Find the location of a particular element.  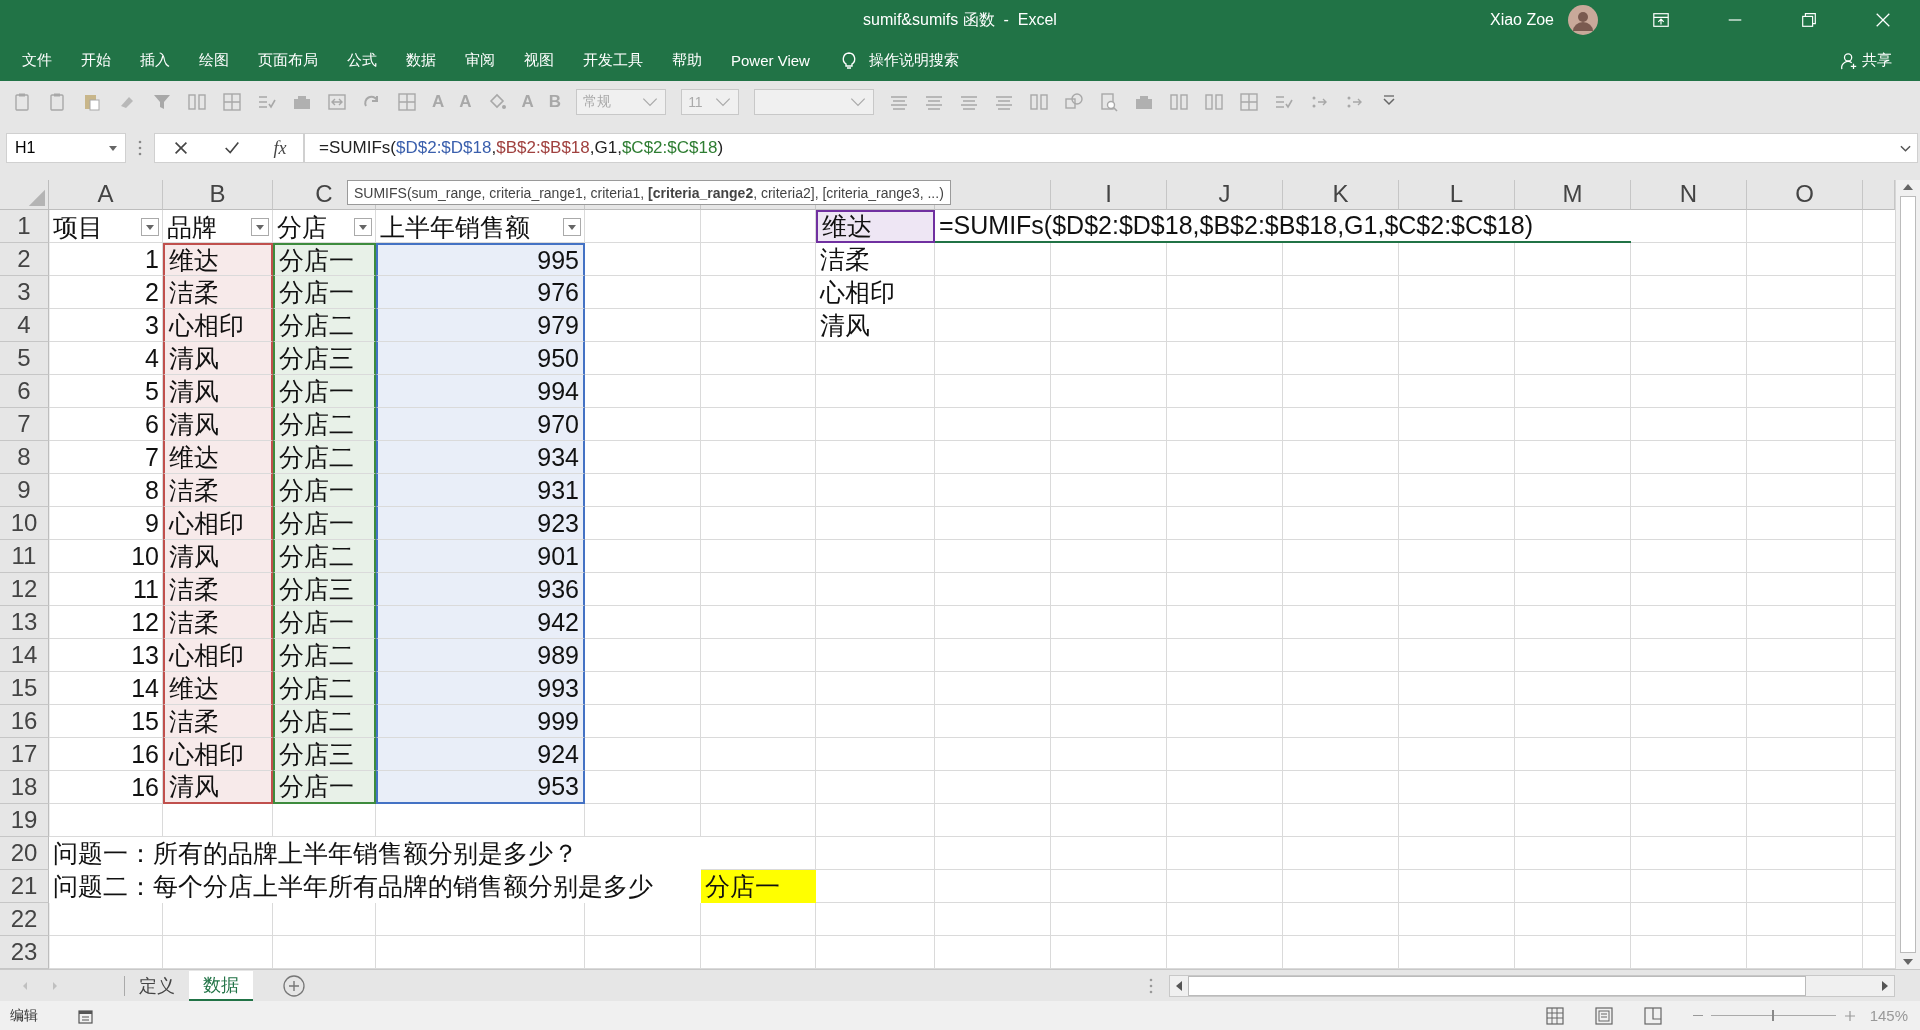

column-header: A is located at coordinates (106, 195).